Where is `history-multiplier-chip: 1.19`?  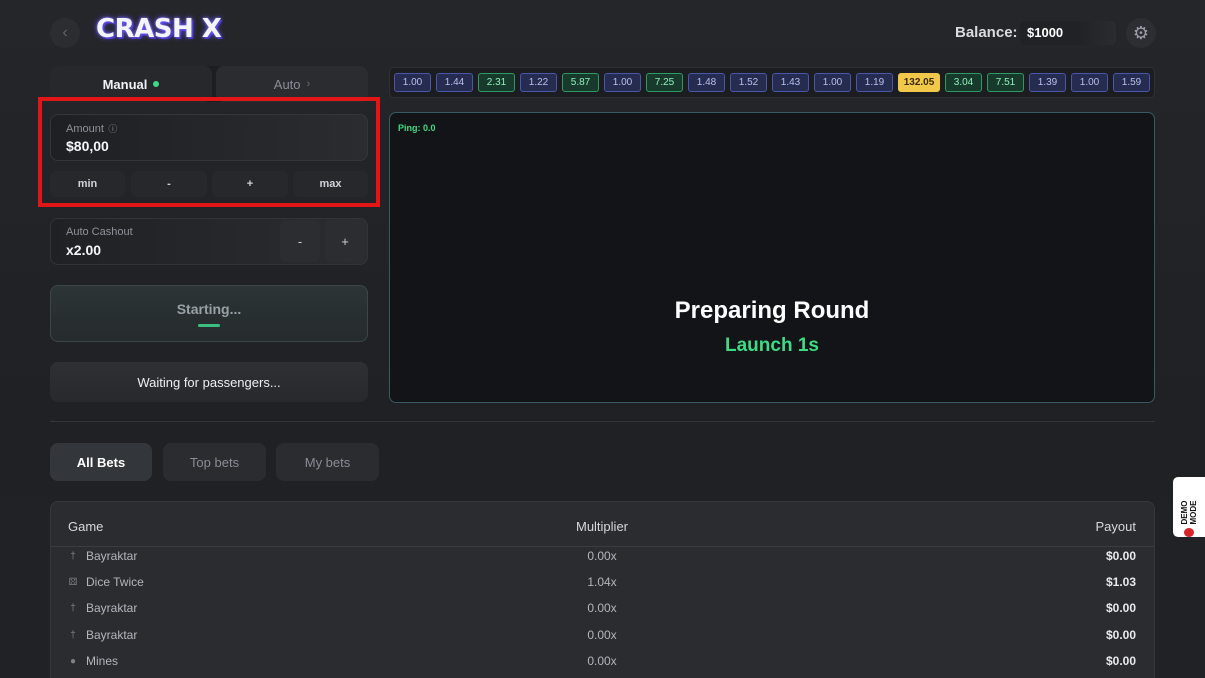
history-multiplier-chip: 1.19 is located at coordinates (874, 82).